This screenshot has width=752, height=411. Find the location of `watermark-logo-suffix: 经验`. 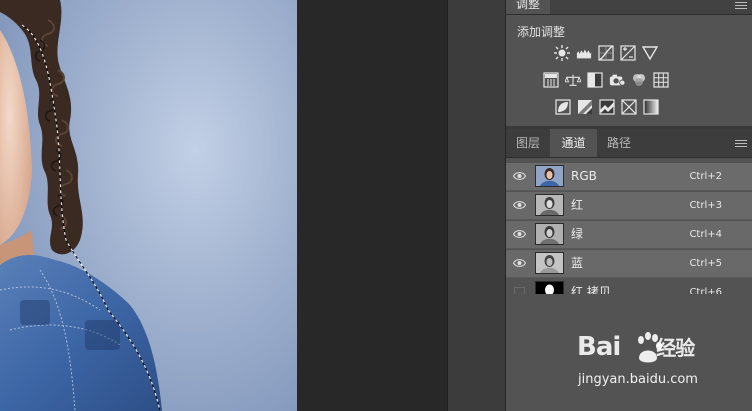

watermark-logo-suffix: 经验 is located at coordinates (675, 348).